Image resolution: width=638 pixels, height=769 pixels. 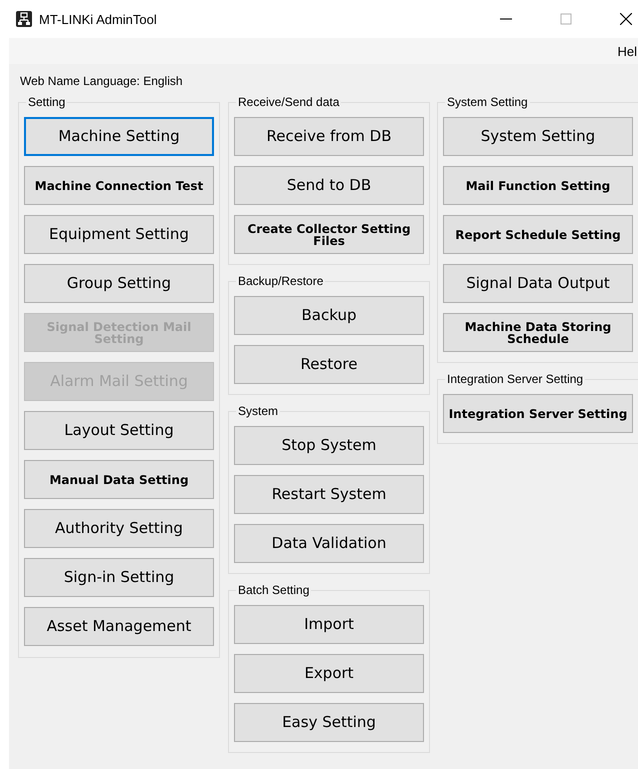 What do you see at coordinates (538, 185) in the screenshot?
I see `setting-button: Mail Function Setting` at bounding box center [538, 185].